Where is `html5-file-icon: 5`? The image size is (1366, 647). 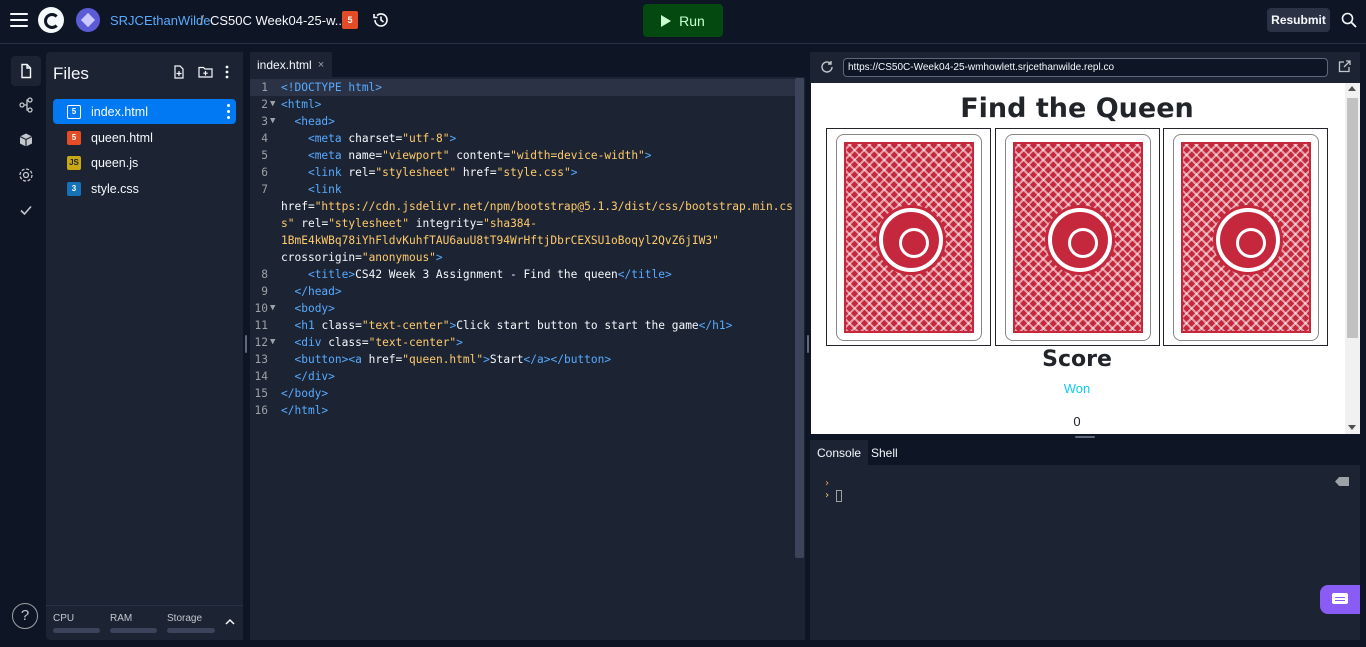 html5-file-icon: 5 is located at coordinates (74, 111).